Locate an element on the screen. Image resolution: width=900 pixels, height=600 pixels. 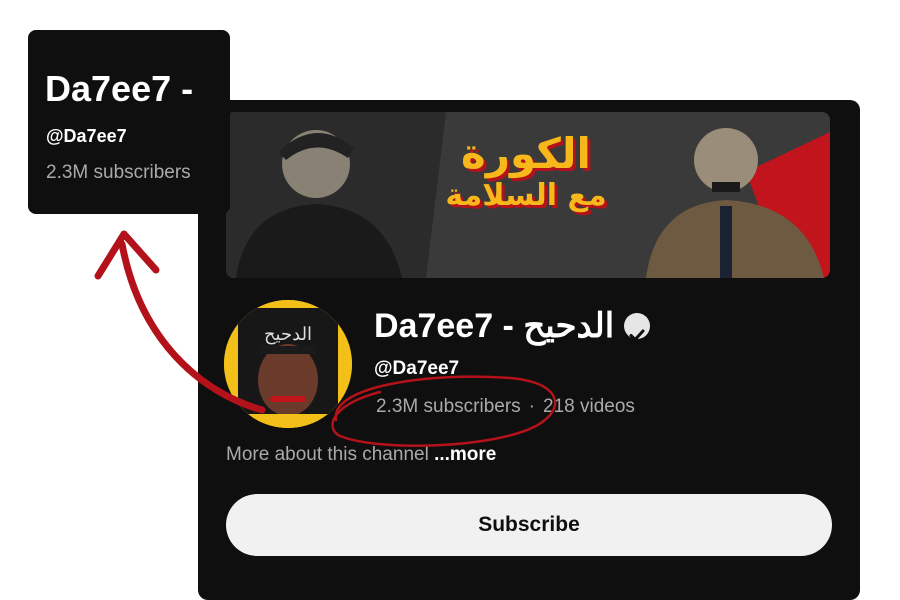
banner-title: الكورة مع السلامة is located at coordinates (526, 172).